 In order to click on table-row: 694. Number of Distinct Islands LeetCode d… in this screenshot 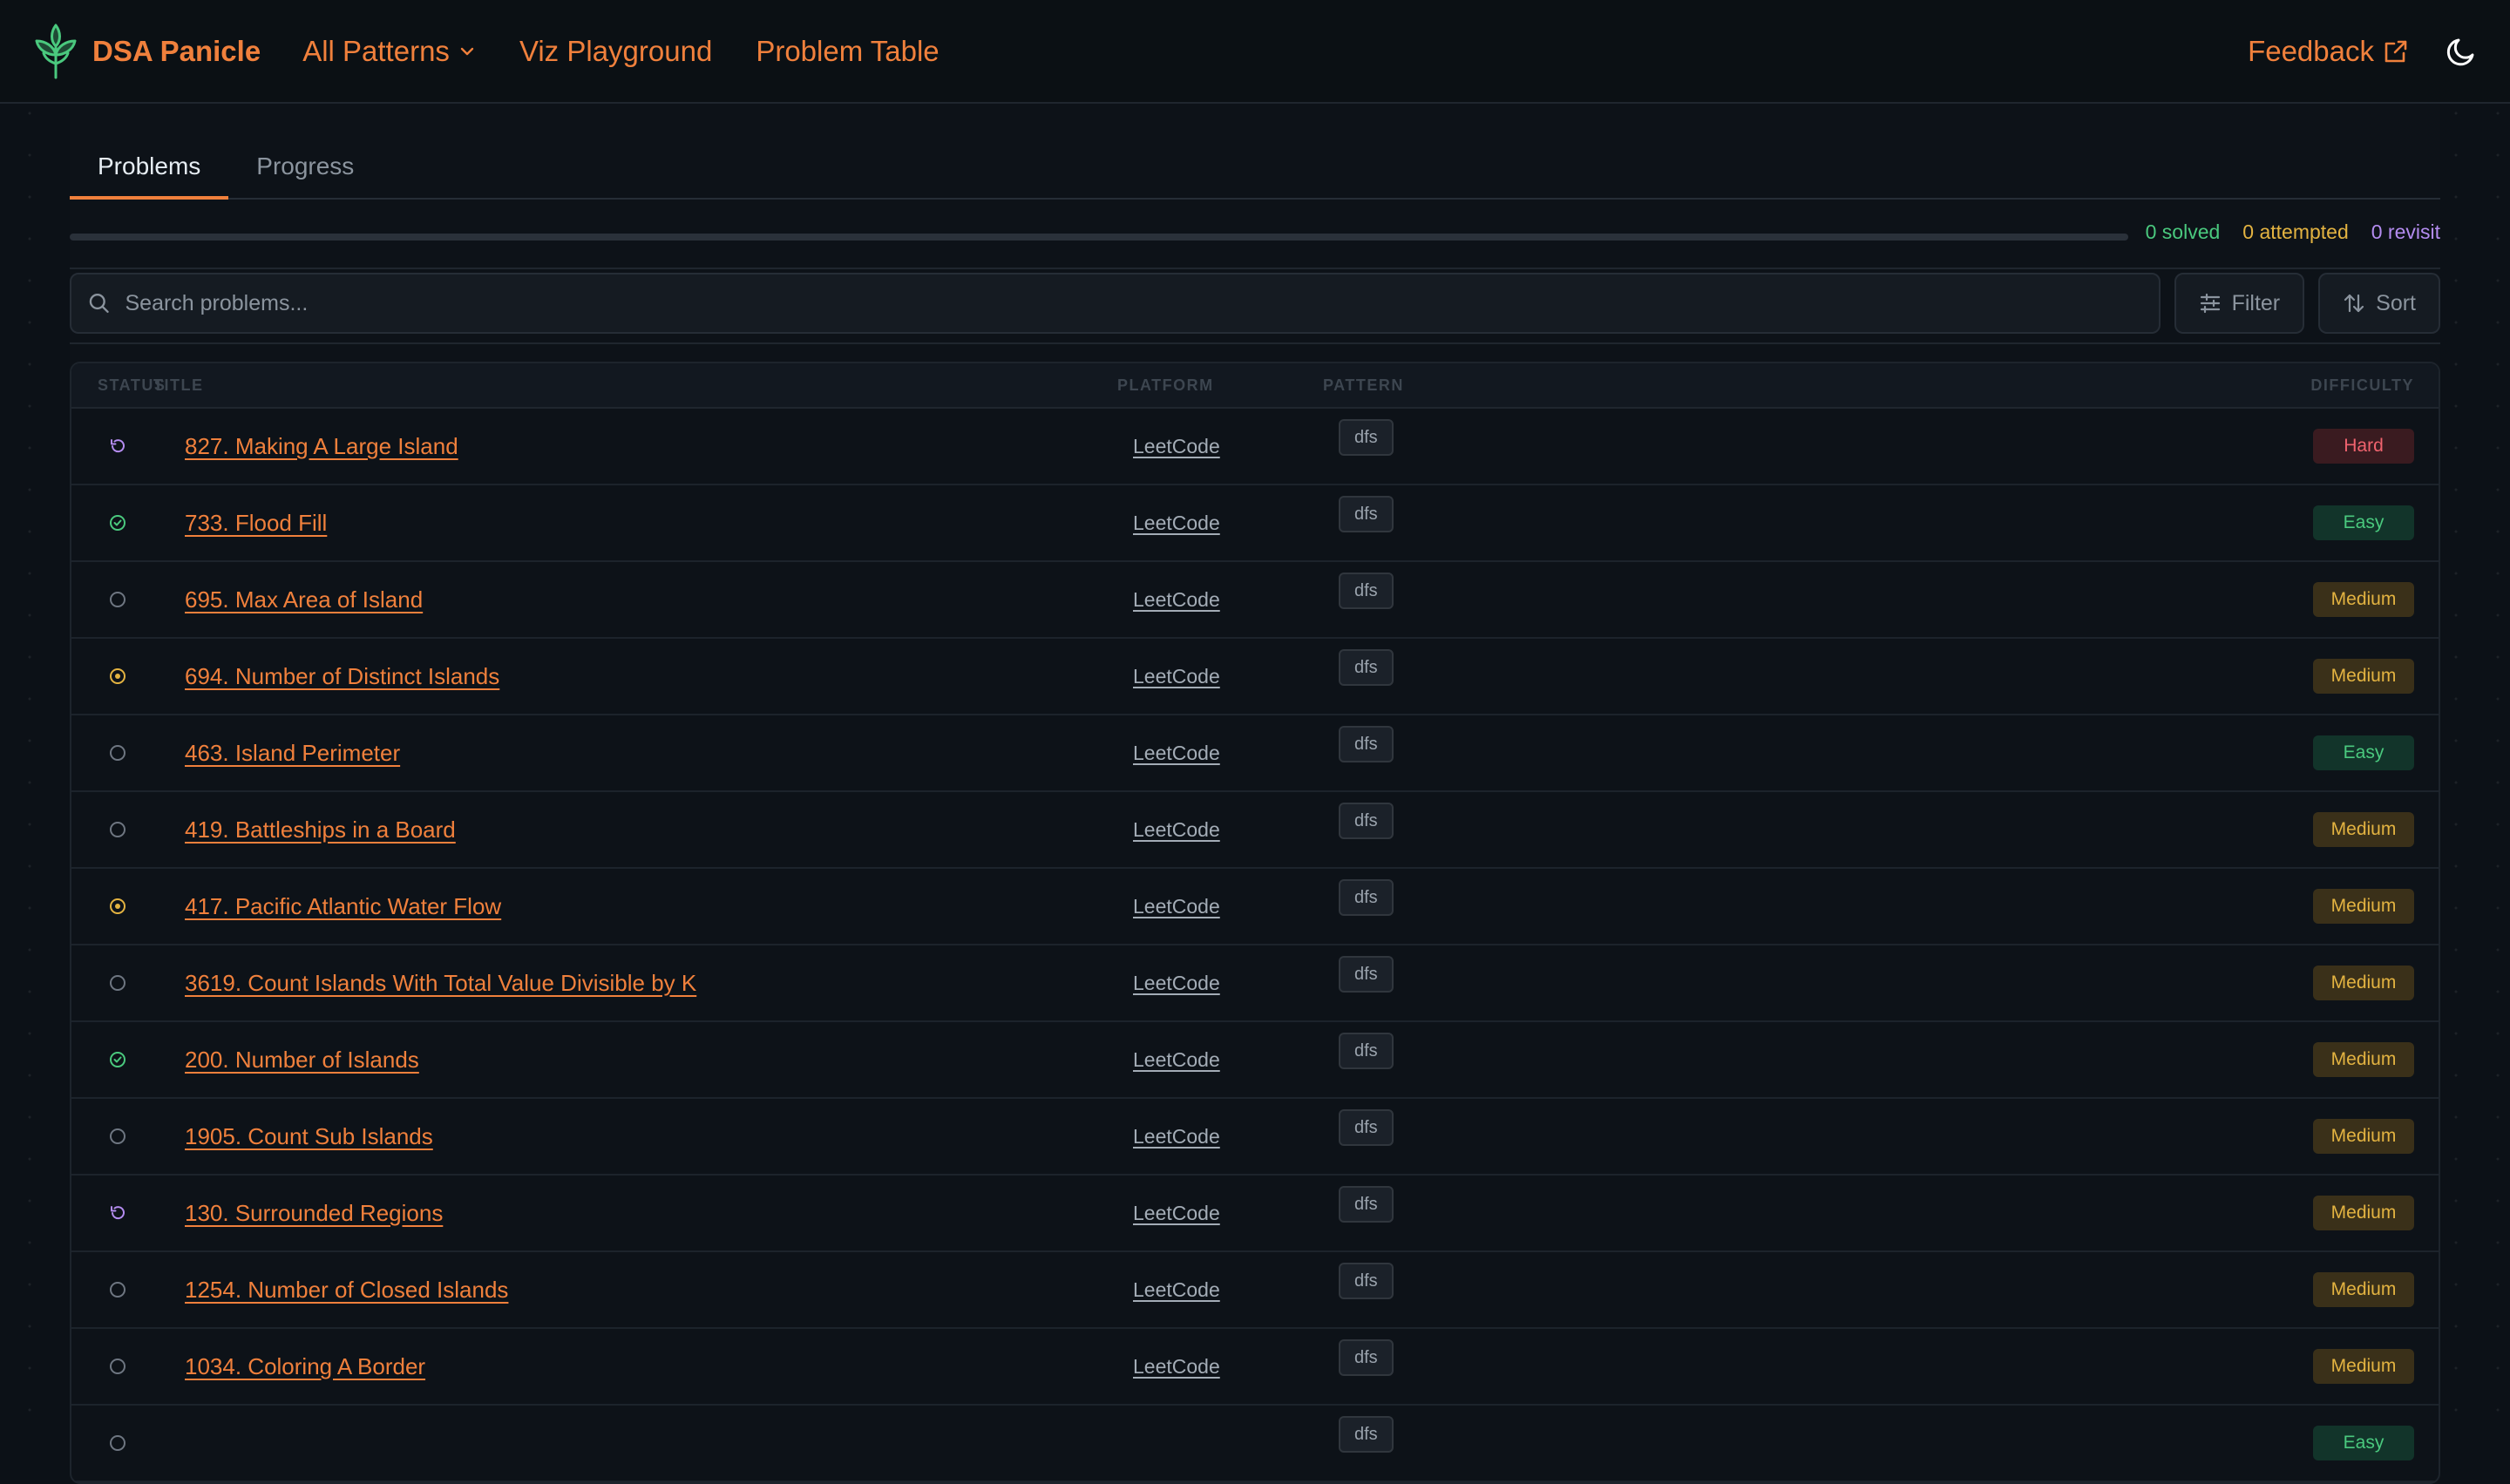, I will do `click(1255, 677)`.